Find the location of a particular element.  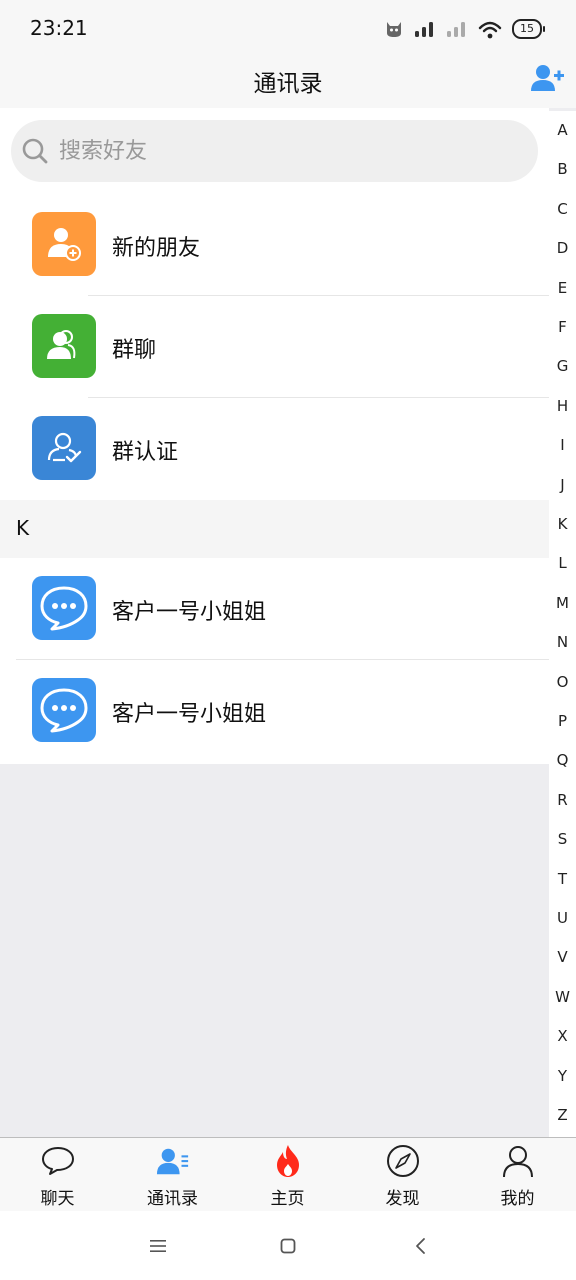

tab-discover: 发现 is located at coordinates (402, 1175).